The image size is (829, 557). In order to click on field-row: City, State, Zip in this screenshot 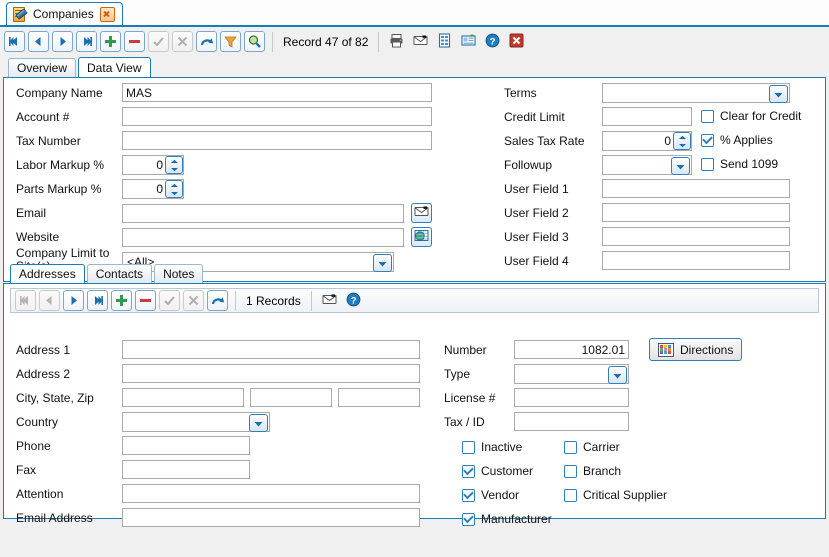, I will do `click(218, 397)`.